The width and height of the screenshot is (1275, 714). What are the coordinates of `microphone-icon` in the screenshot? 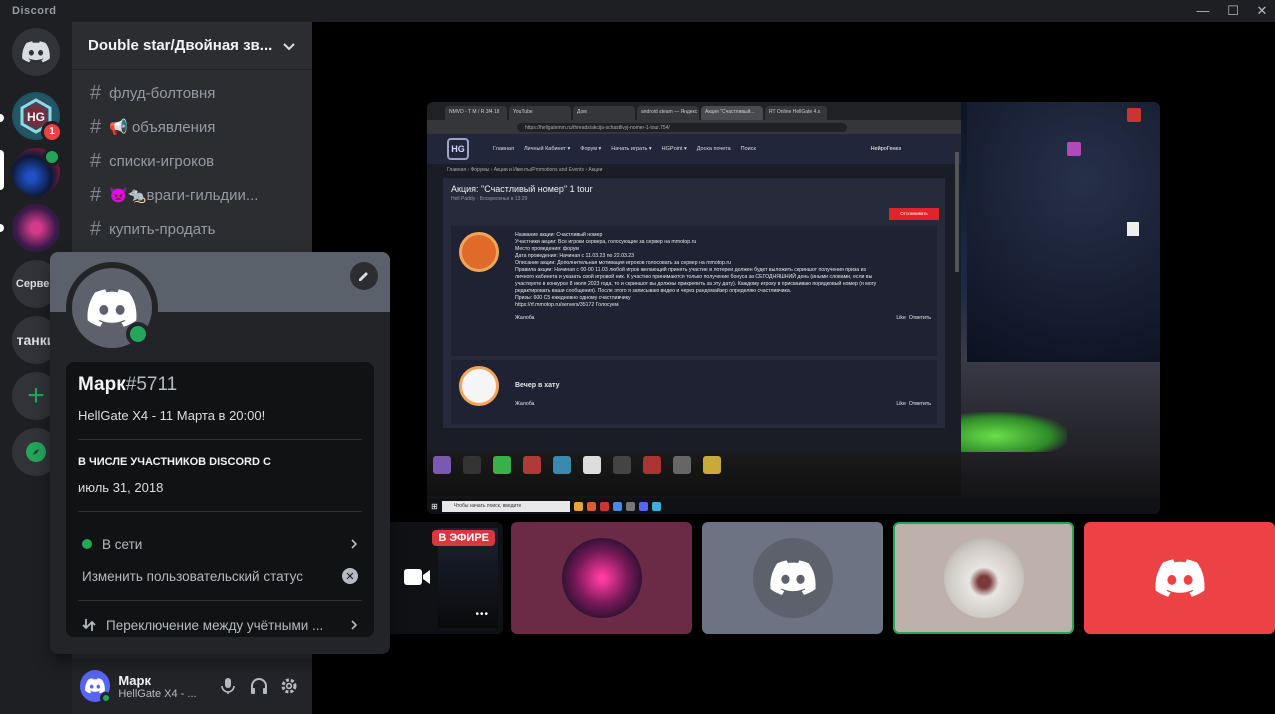 It's located at (228, 686).